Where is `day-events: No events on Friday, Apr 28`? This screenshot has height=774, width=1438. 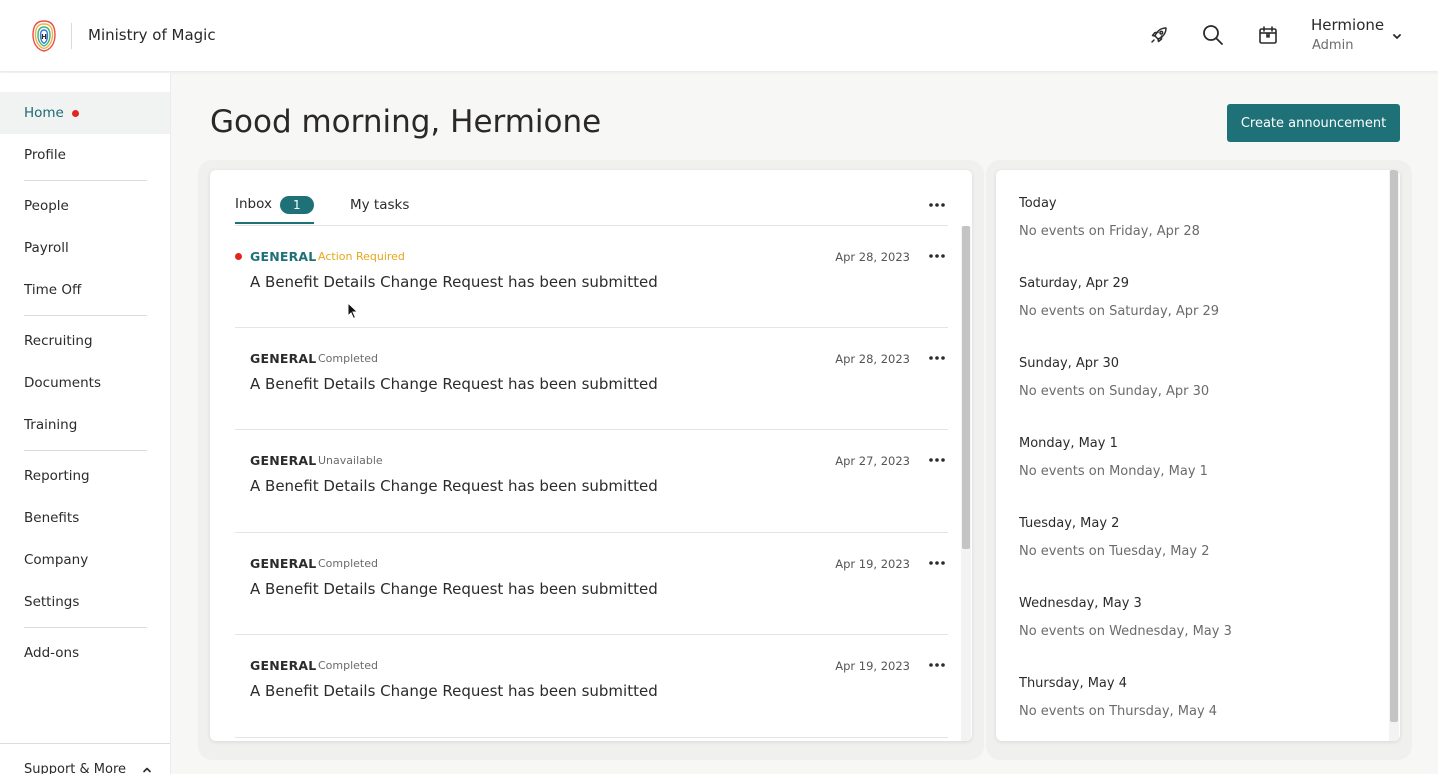 day-events: No events on Friday, Apr 28 is located at coordinates (1109, 231).